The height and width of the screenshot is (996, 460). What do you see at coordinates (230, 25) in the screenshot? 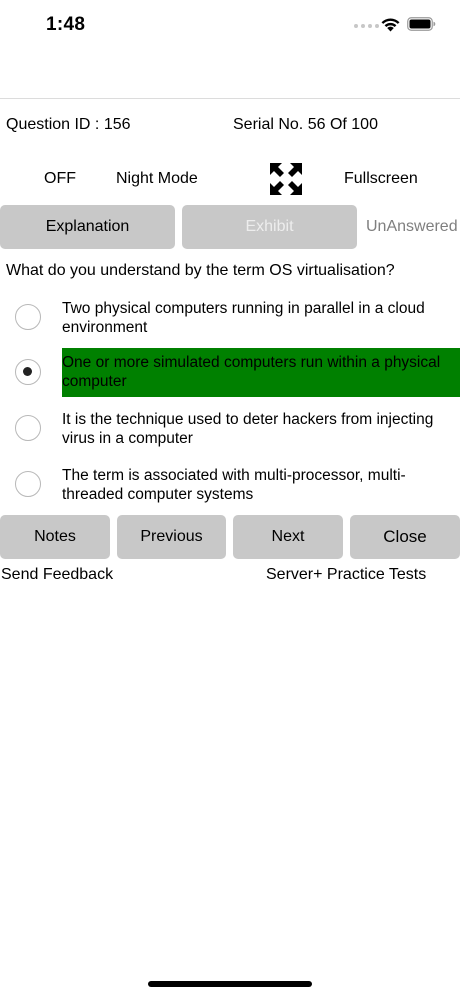
I see `status-bar: 1:48` at bounding box center [230, 25].